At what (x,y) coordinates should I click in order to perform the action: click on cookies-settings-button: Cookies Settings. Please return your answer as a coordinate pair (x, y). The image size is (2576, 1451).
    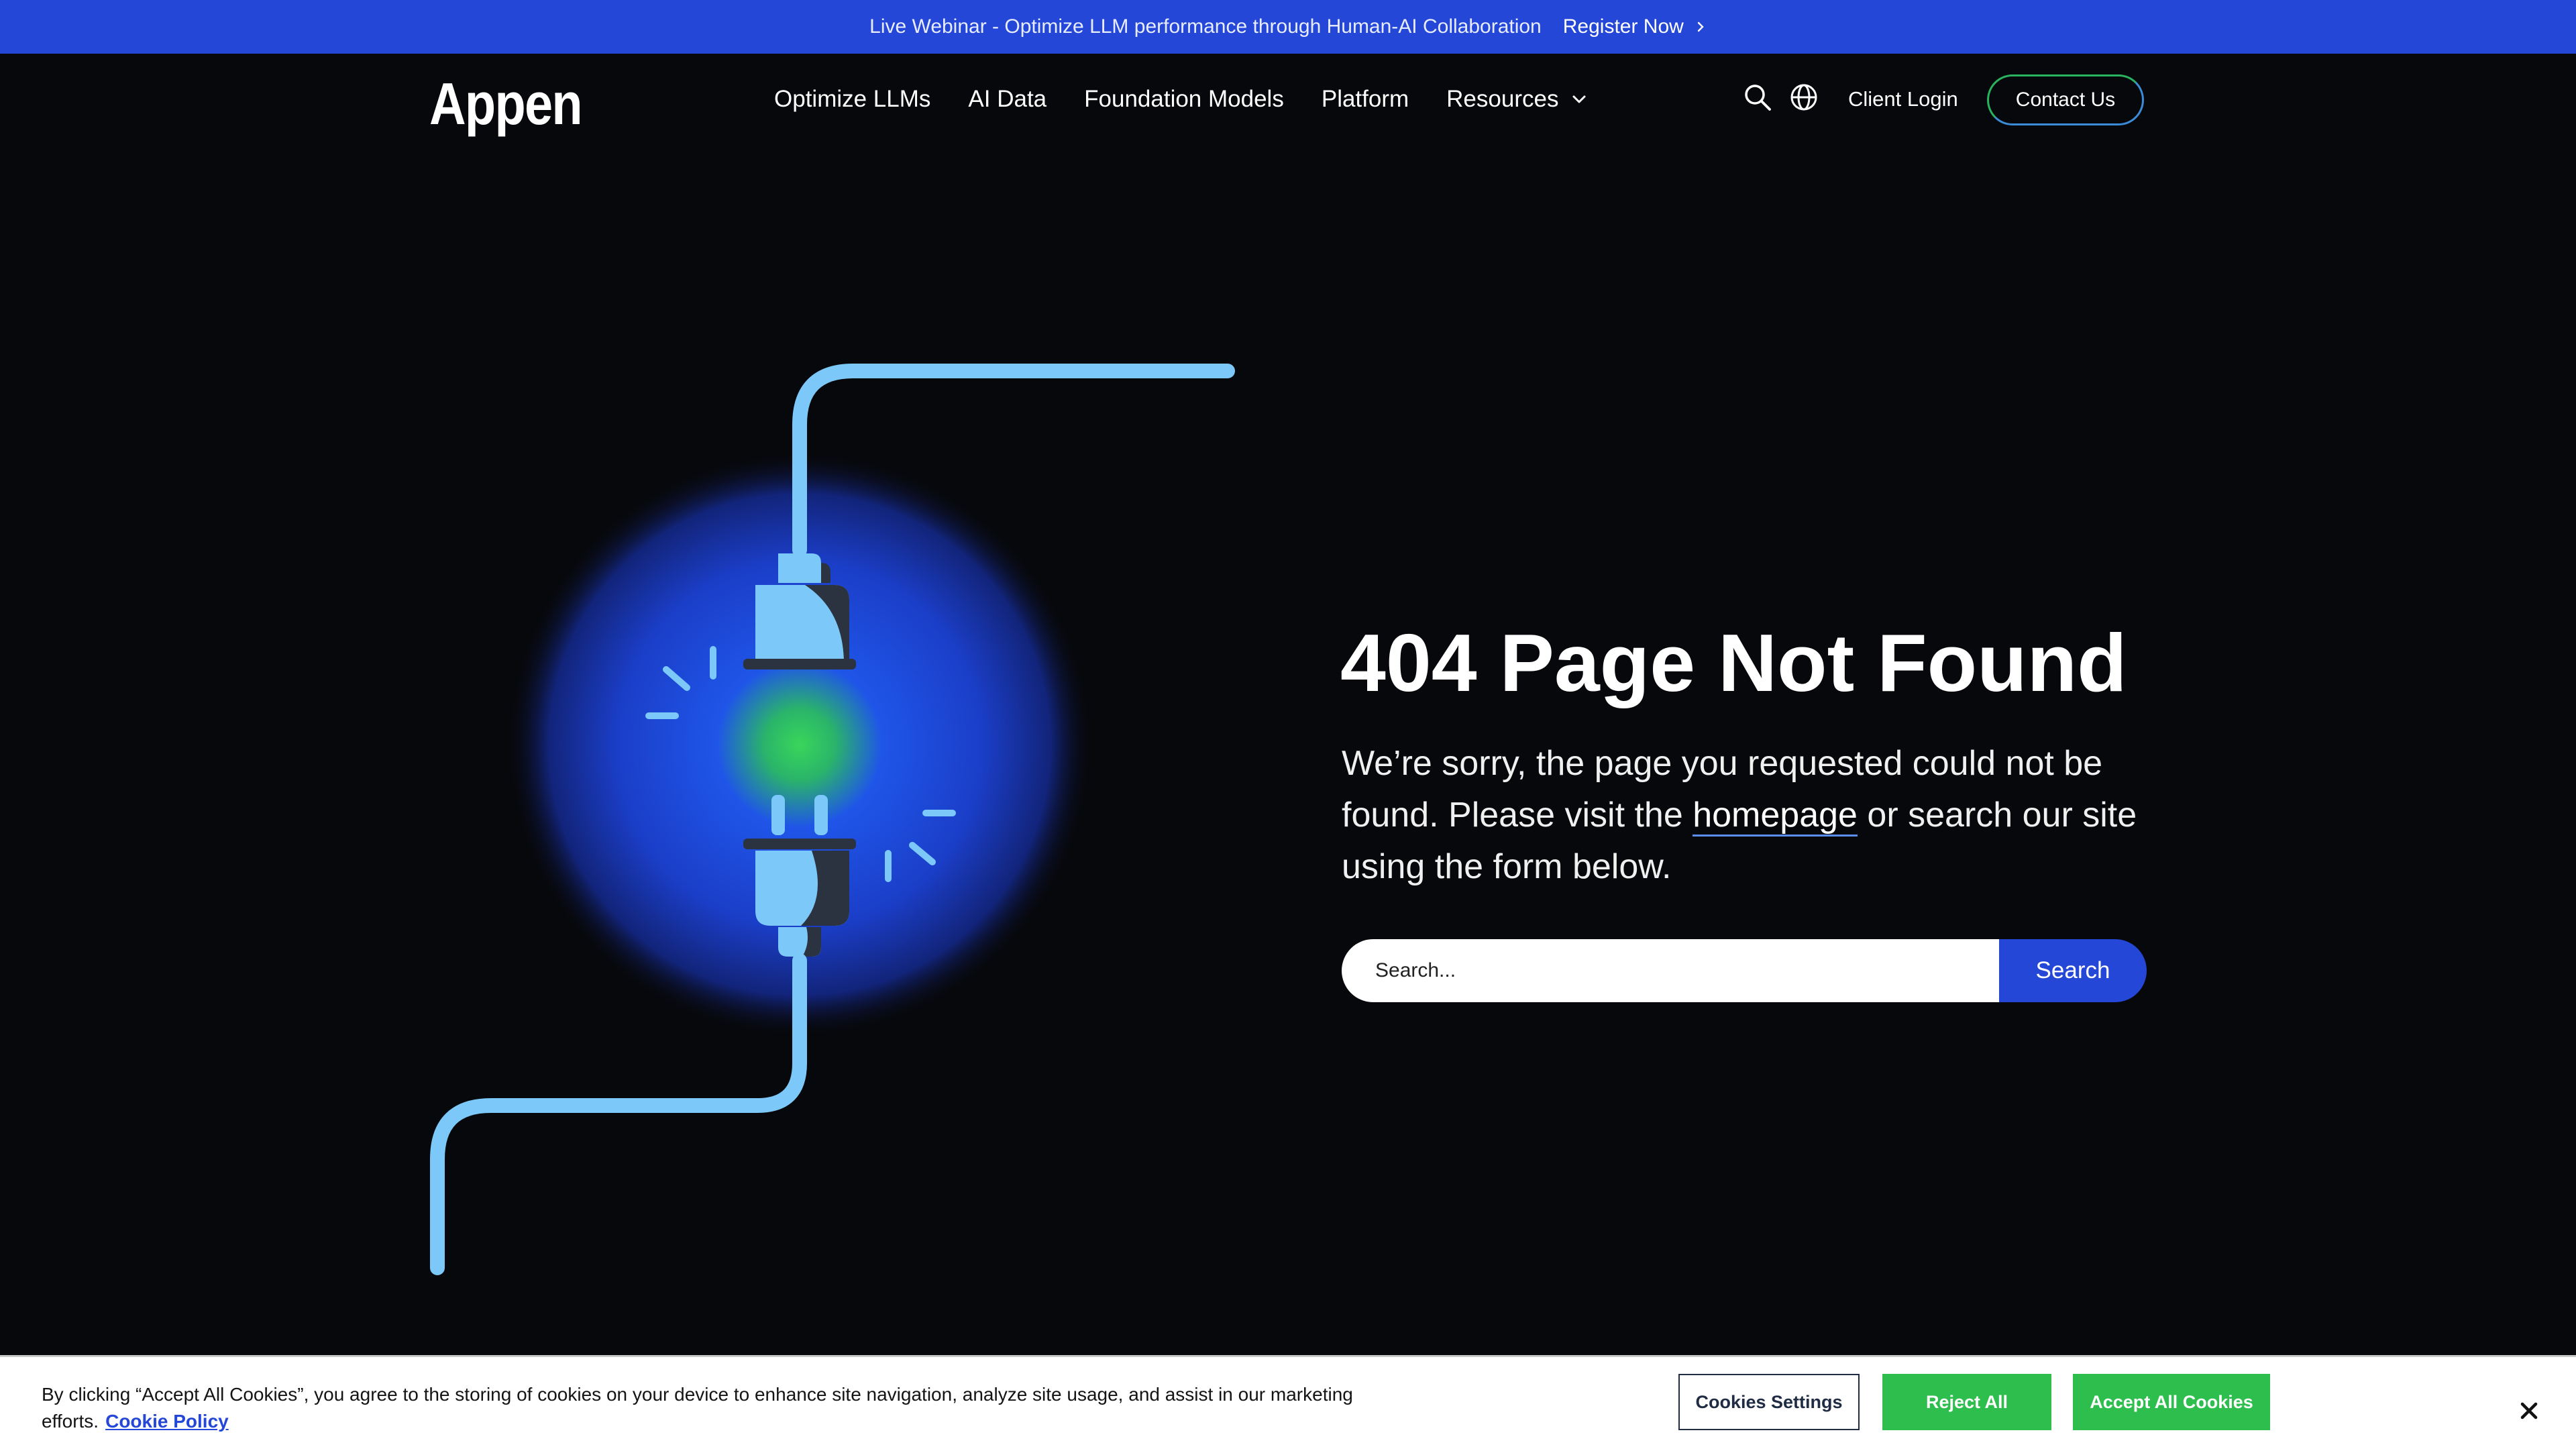
    Looking at the image, I should click on (1769, 1402).